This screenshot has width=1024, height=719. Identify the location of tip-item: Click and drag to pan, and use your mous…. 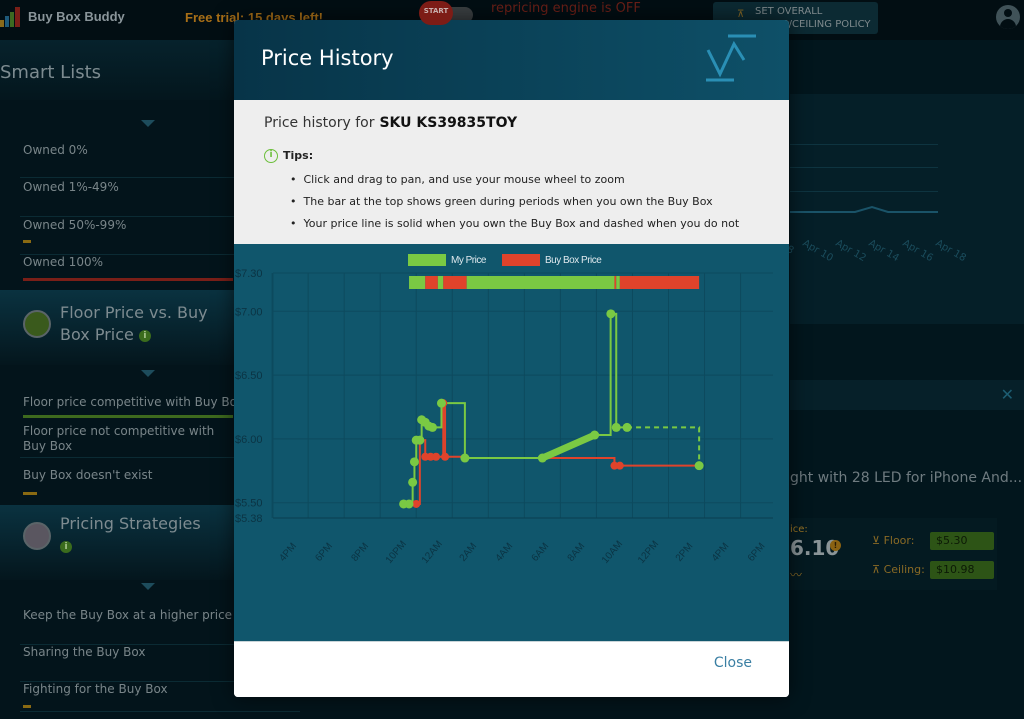
(457, 179).